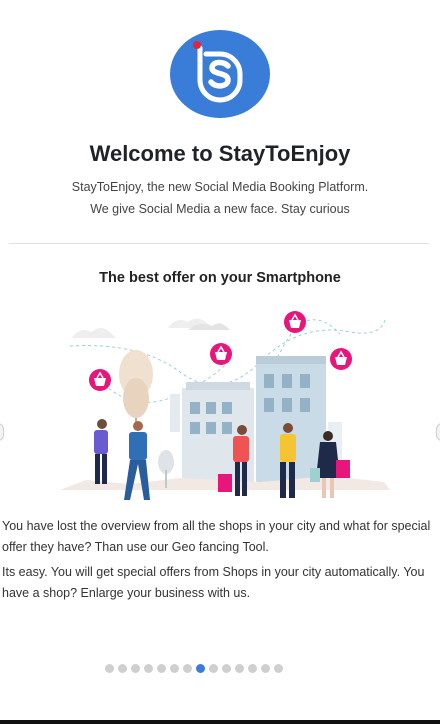 The width and height of the screenshot is (440, 724). What do you see at coordinates (220, 278) in the screenshot?
I see `slide-title: The best offer on your Smartphone` at bounding box center [220, 278].